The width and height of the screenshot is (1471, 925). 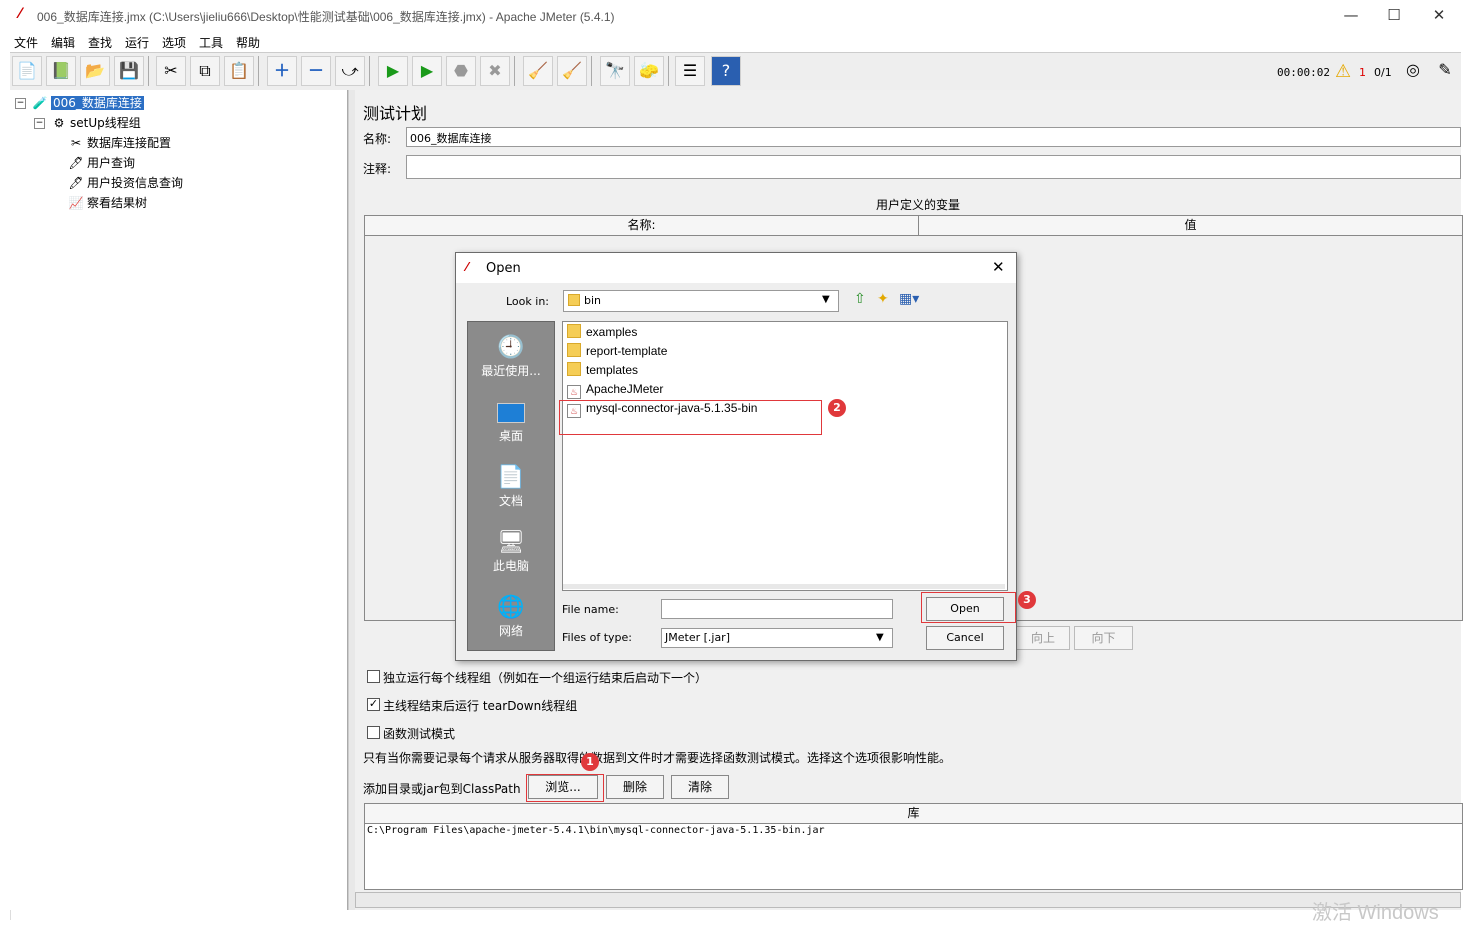 What do you see at coordinates (135, 183) in the screenshot?
I see `tree-node-label: 用户投资信息查询` at bounding box center [135, 183].